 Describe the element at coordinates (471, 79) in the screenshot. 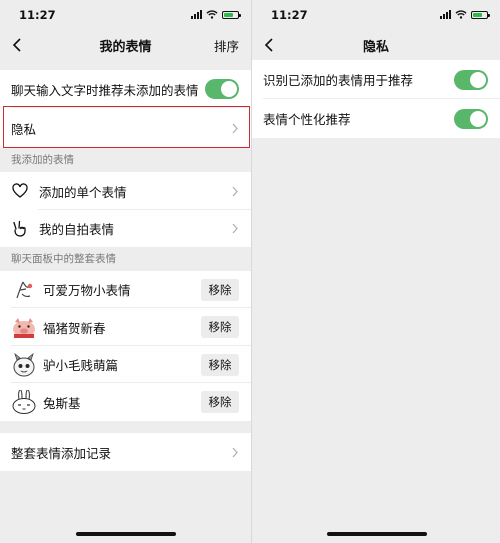

I see `recognize-added-toggle` at that location.